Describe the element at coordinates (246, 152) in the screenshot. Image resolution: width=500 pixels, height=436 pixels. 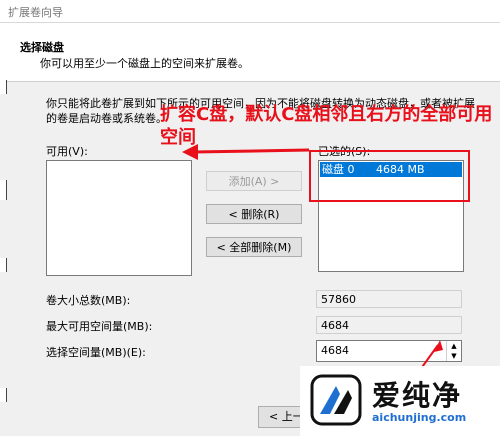
I see `arrow-to-selected-list-icon` at that location.